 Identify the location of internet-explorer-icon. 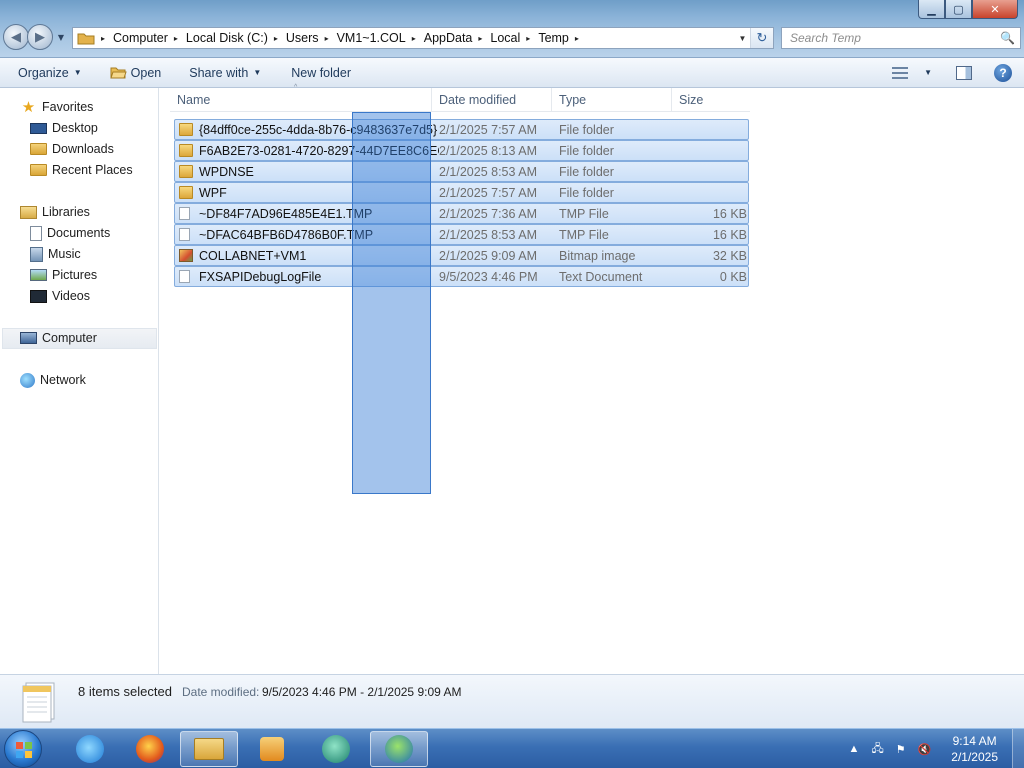
(90, 749).